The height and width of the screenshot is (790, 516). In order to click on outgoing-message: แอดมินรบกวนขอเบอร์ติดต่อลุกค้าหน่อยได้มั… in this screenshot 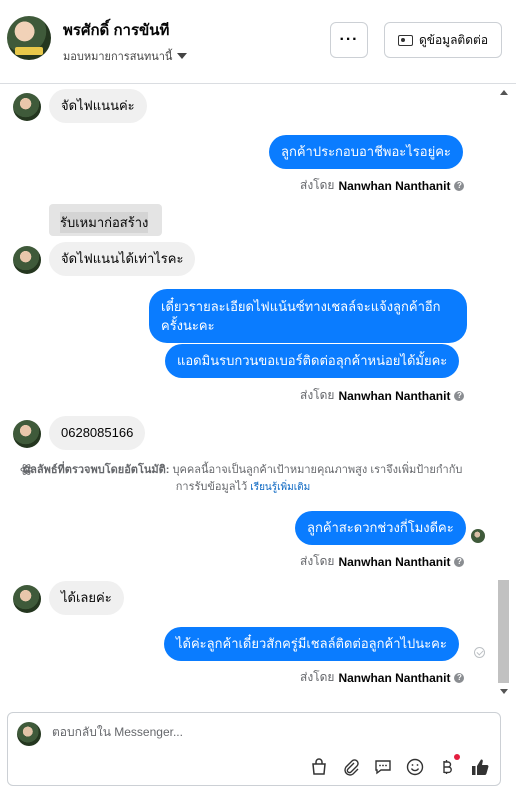, I will do `click(312, 361)`.